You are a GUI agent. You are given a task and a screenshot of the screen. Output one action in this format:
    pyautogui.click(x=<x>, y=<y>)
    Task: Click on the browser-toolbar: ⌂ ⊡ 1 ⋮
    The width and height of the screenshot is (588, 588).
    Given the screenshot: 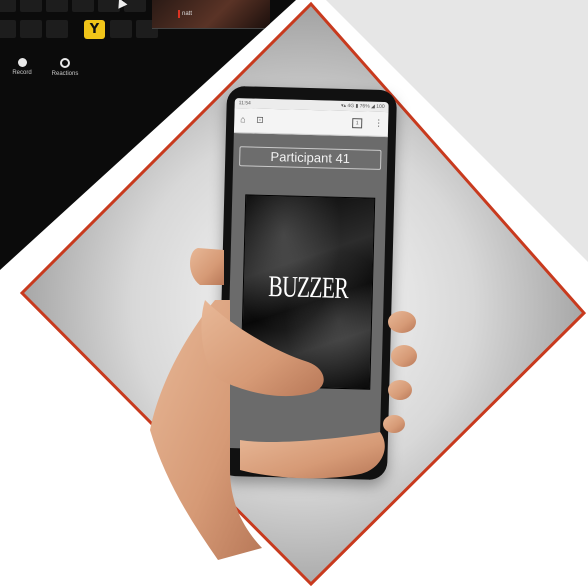 What is the action you would take?
    pyautogui.click(x=311, y=123)
    